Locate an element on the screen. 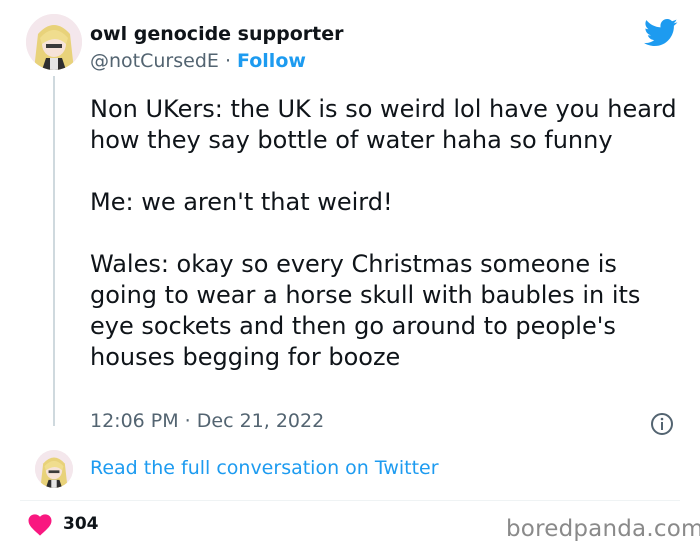 The height and width of the screenshot is (553, 700). author-handle: @notCursedE is located at coordinates (154, 61).